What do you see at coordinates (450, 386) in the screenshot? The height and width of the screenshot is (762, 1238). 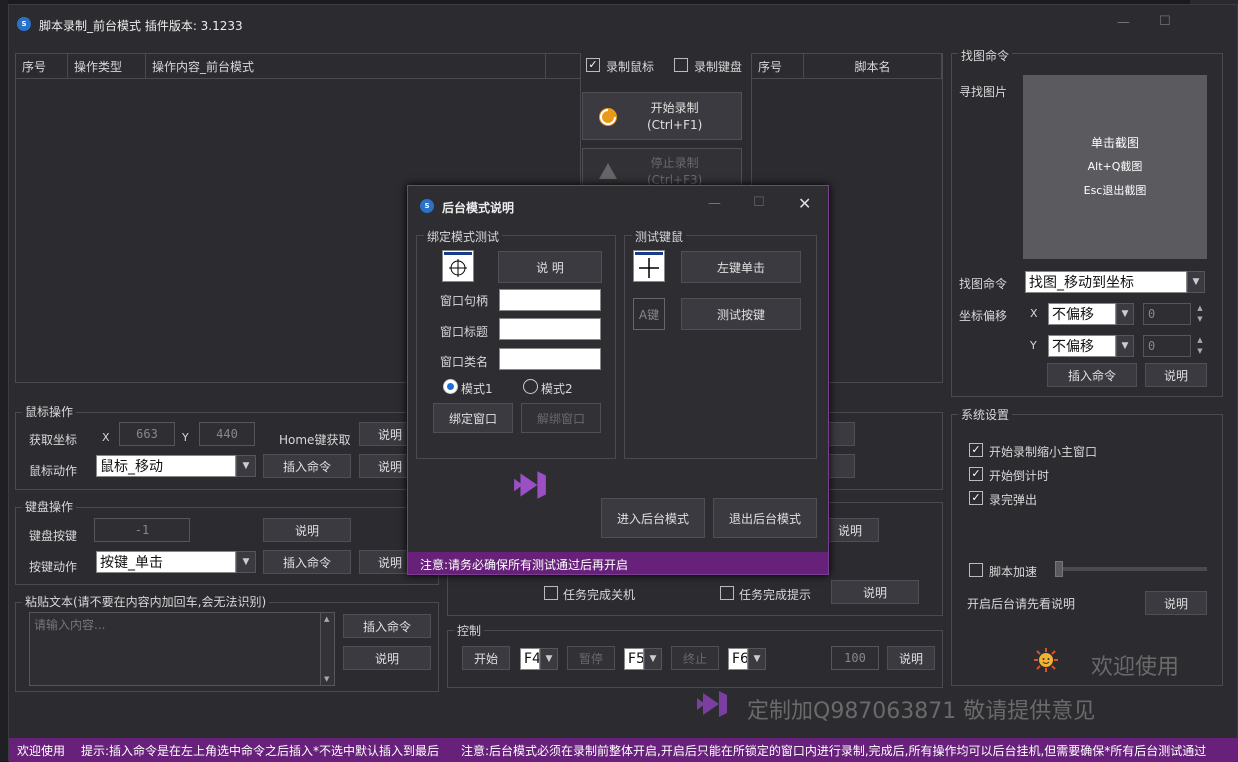 I see `mode1-radio` at bounding box center [450, 386].